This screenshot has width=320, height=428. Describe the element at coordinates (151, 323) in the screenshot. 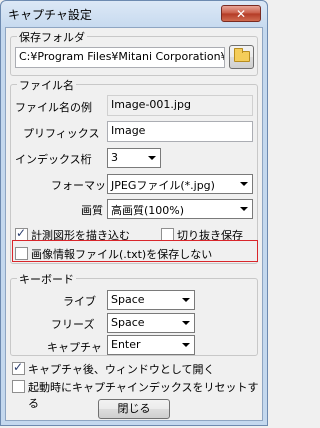

I see `freeze-key-select: Space` at that location.